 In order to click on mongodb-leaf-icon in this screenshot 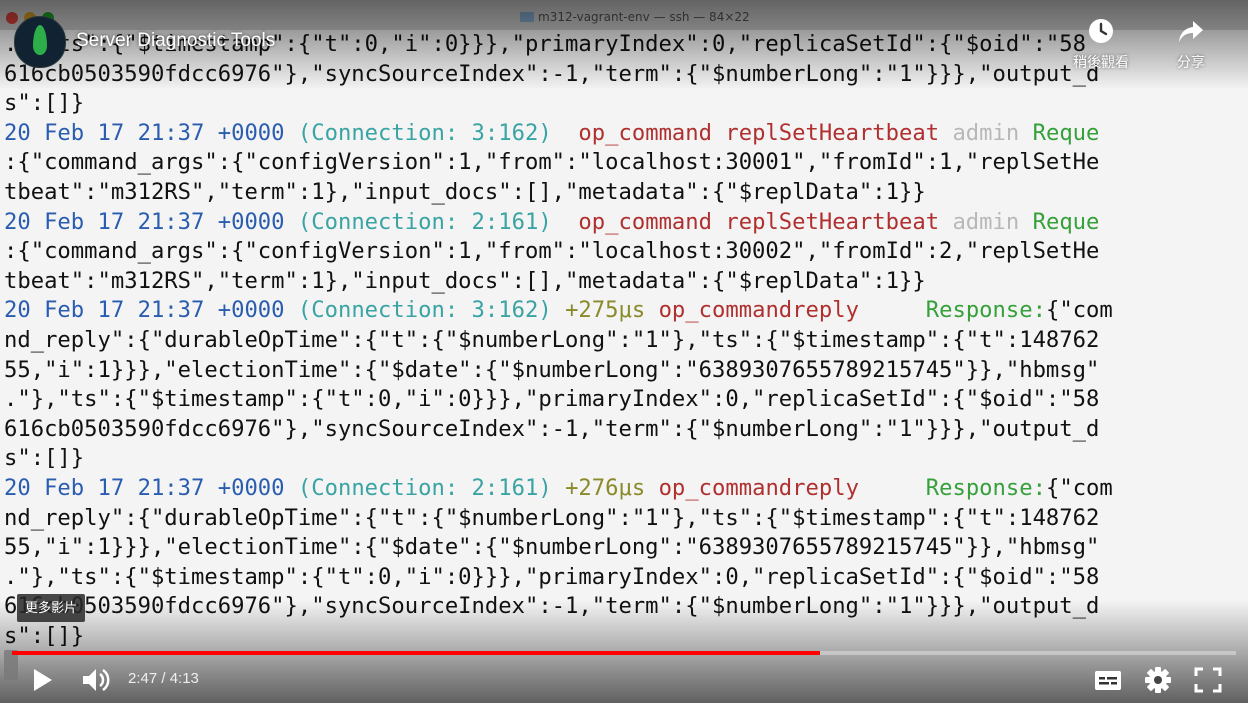, I will do `click(40, 40)`.